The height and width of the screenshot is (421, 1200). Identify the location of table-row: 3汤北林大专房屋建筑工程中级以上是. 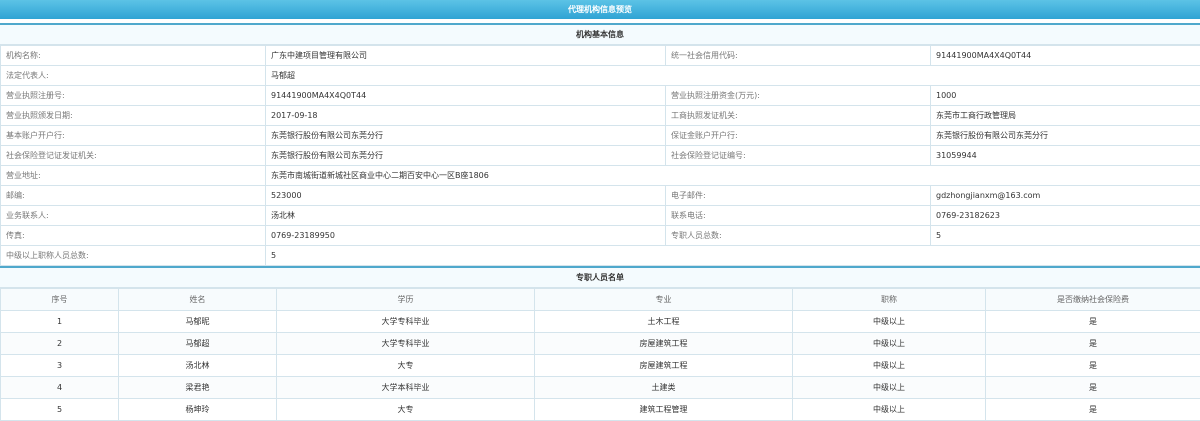
(600, 366).